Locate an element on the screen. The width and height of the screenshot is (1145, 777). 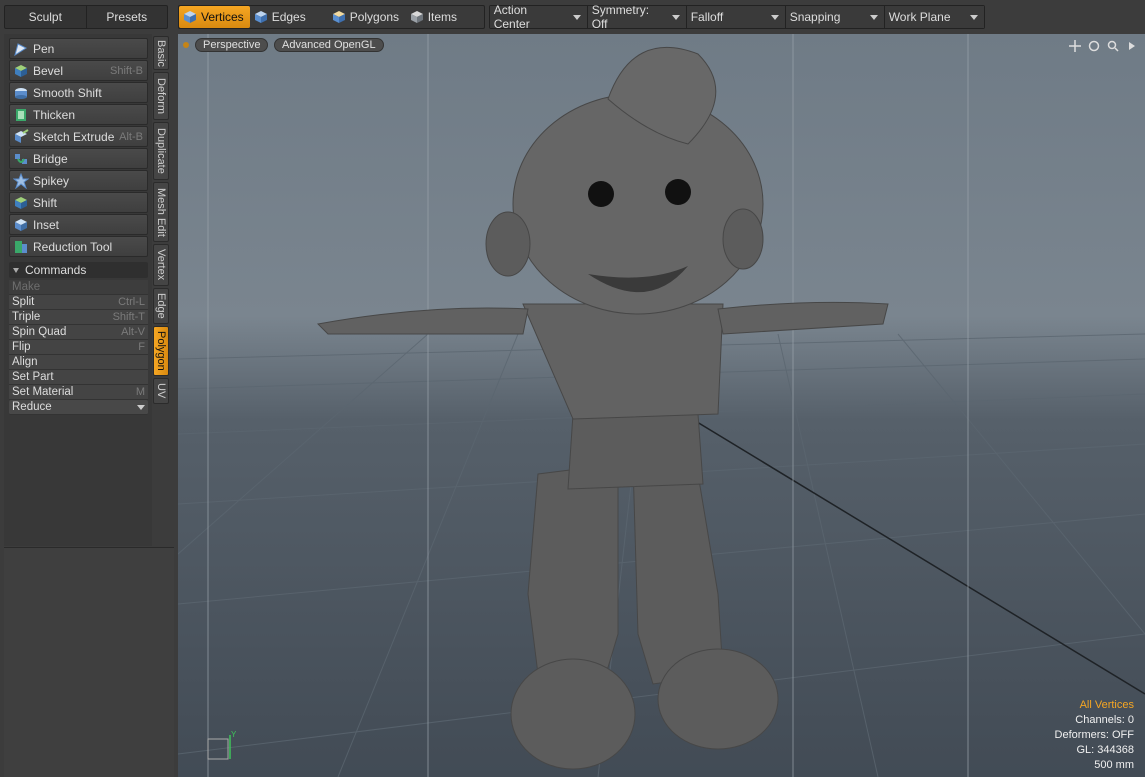
render-mode-button: Advanced OpenGL is located at coordinates (329, 45).